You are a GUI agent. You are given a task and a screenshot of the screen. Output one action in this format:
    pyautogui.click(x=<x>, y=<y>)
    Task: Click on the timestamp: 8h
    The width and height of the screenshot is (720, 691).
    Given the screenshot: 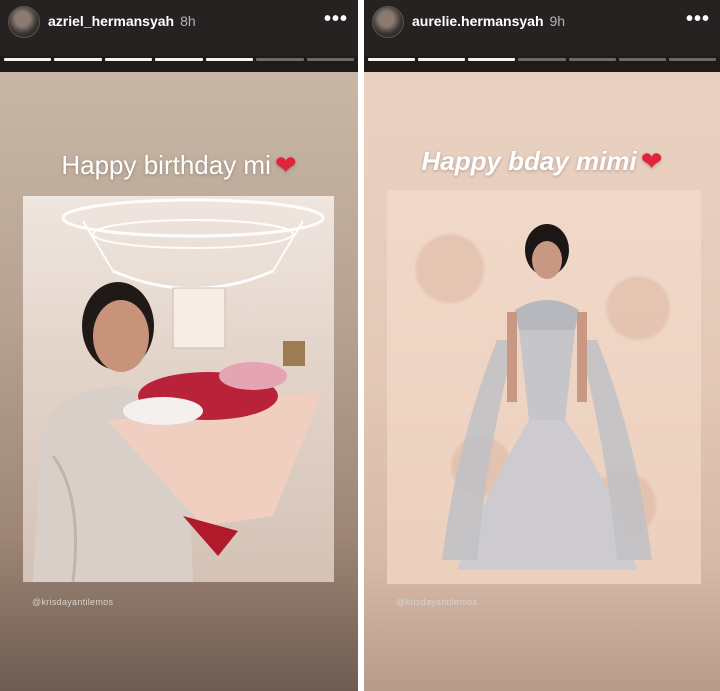 What is the action you would take?
    pyautogui.click(x=188, y=21)
    